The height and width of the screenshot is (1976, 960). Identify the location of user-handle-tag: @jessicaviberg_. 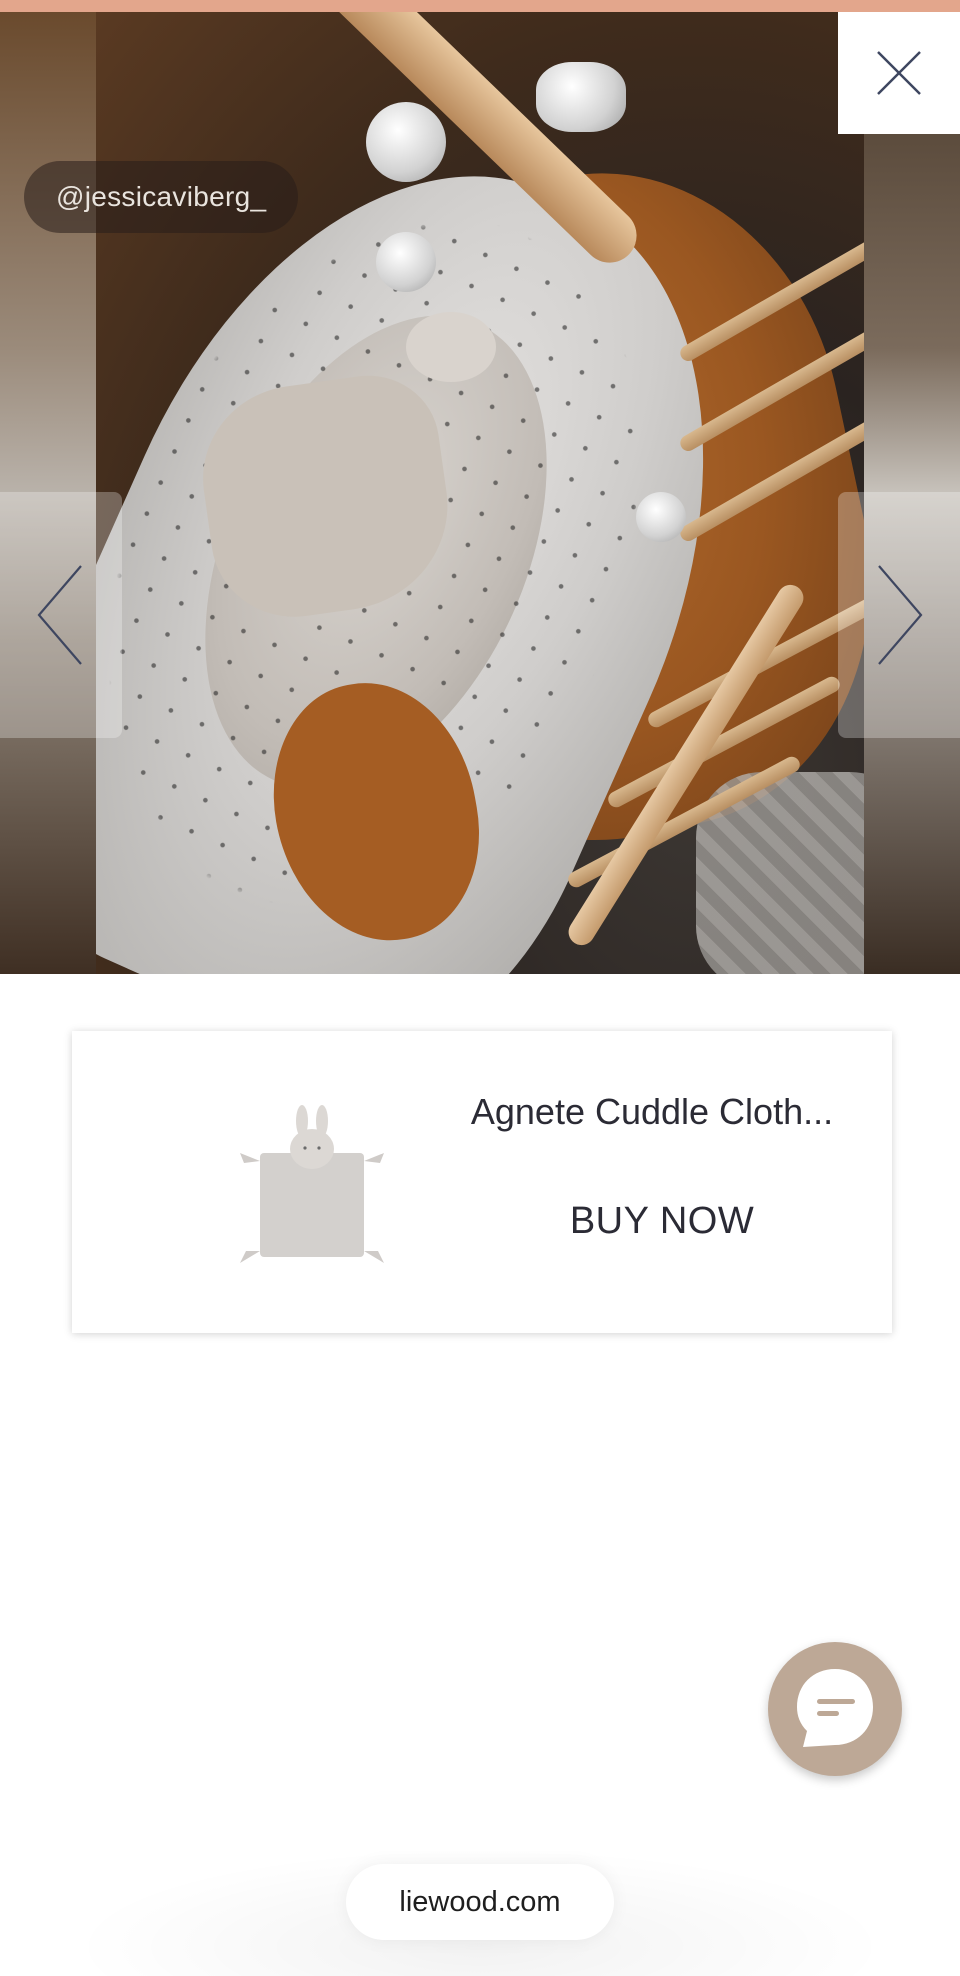
(161, 197).